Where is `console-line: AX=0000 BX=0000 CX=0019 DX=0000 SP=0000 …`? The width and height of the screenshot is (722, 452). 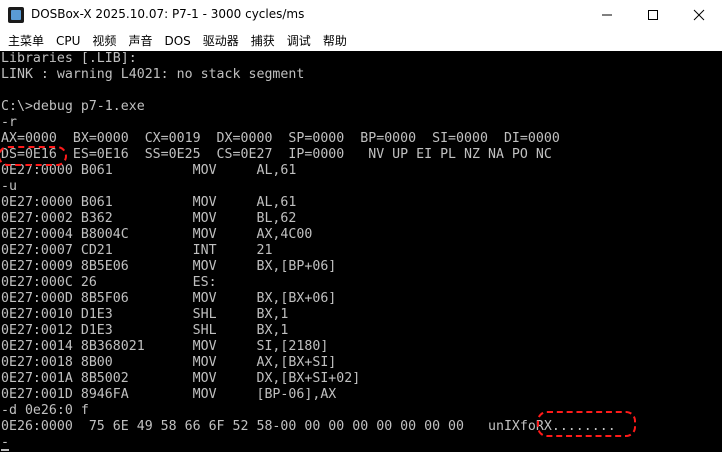 console-line: AX=0000 BX=0000 CX=0019 DX=0000 SP=0000 … is located at coordinates (280, 138).